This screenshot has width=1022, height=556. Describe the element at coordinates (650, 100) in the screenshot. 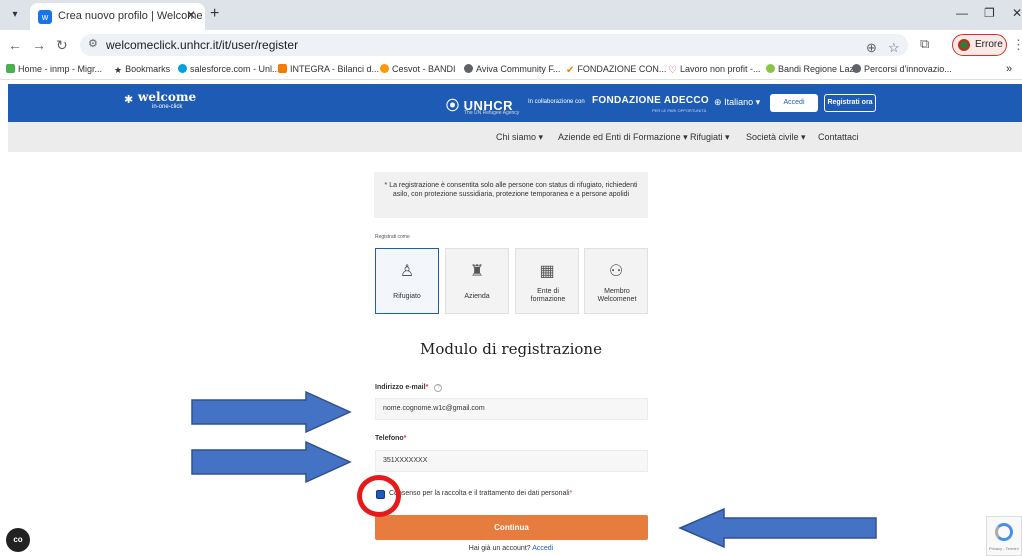

I see `adecco-logo: FONDAZIONE ADECCO` at that location.